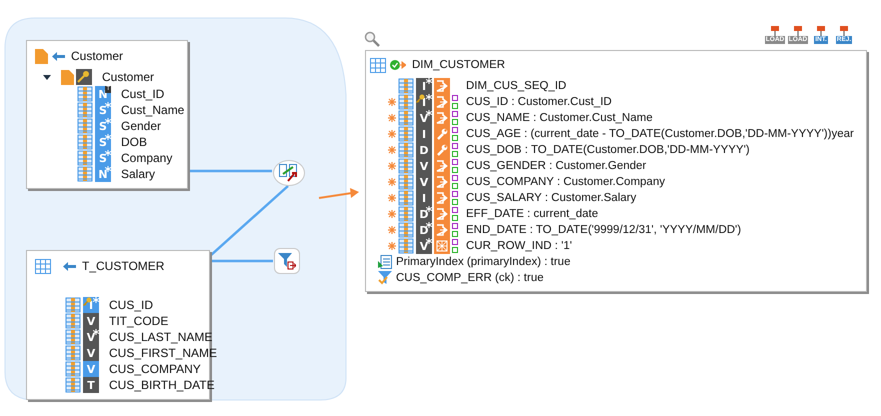 The width and height of the screenshot is (881, 416). What do you see at coordinates (385, 278) in the screenshot?
I see `filter-check-icon` at bounding box center [385, 278].